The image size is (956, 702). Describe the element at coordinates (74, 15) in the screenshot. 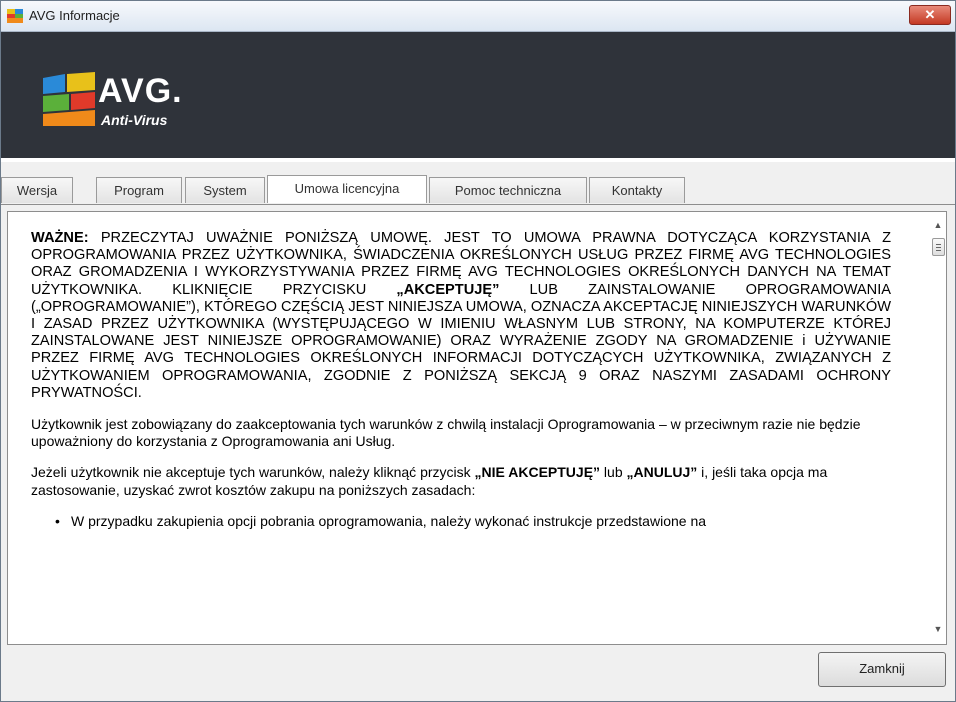

I see `window-title: AVG Informacje` at that location.